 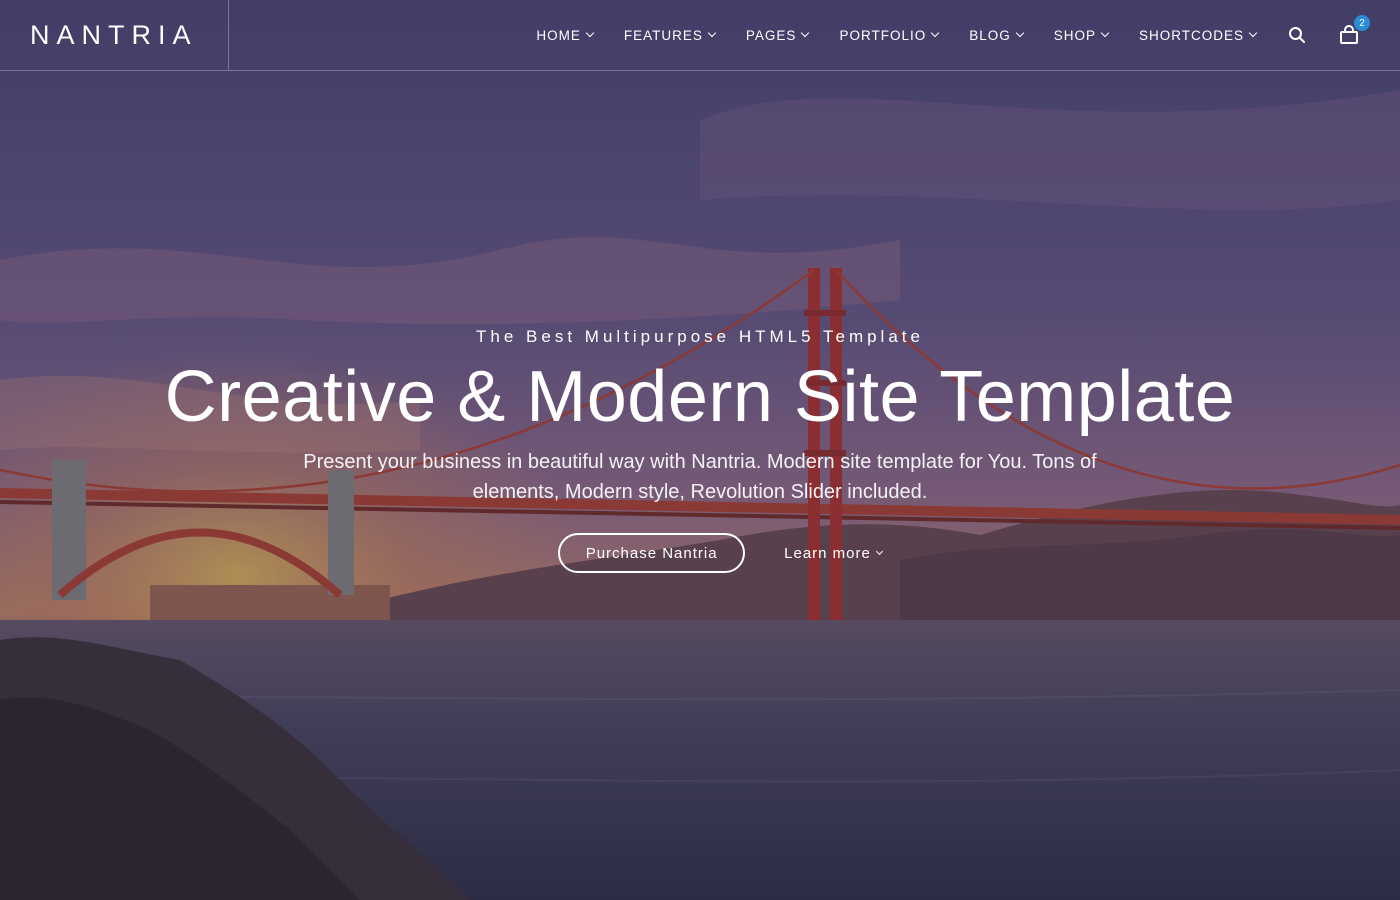 I want to click on nav-item-features: FEATURES, so click(x=670, y=35).